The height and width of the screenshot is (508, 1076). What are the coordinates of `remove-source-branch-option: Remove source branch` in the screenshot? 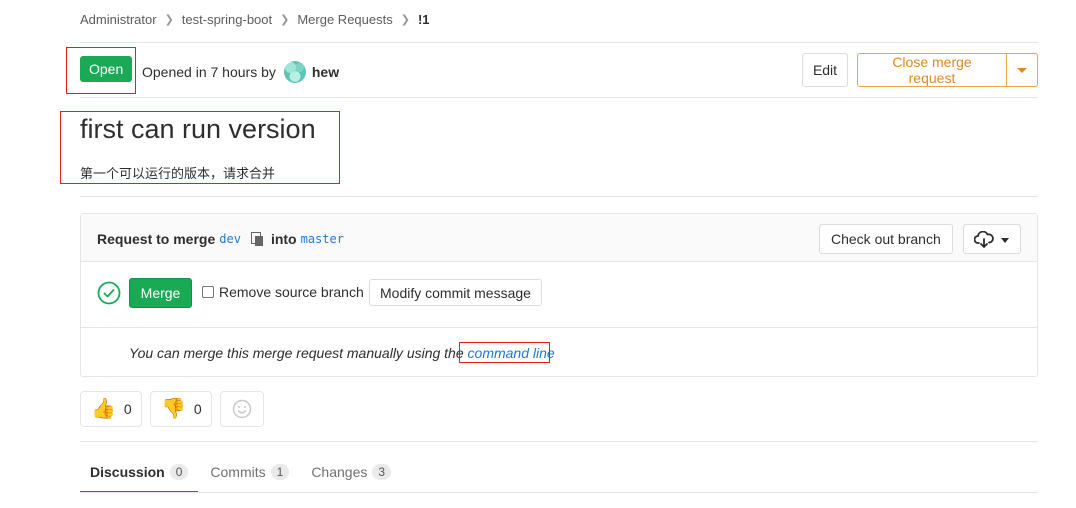 It's located at (283, 292).